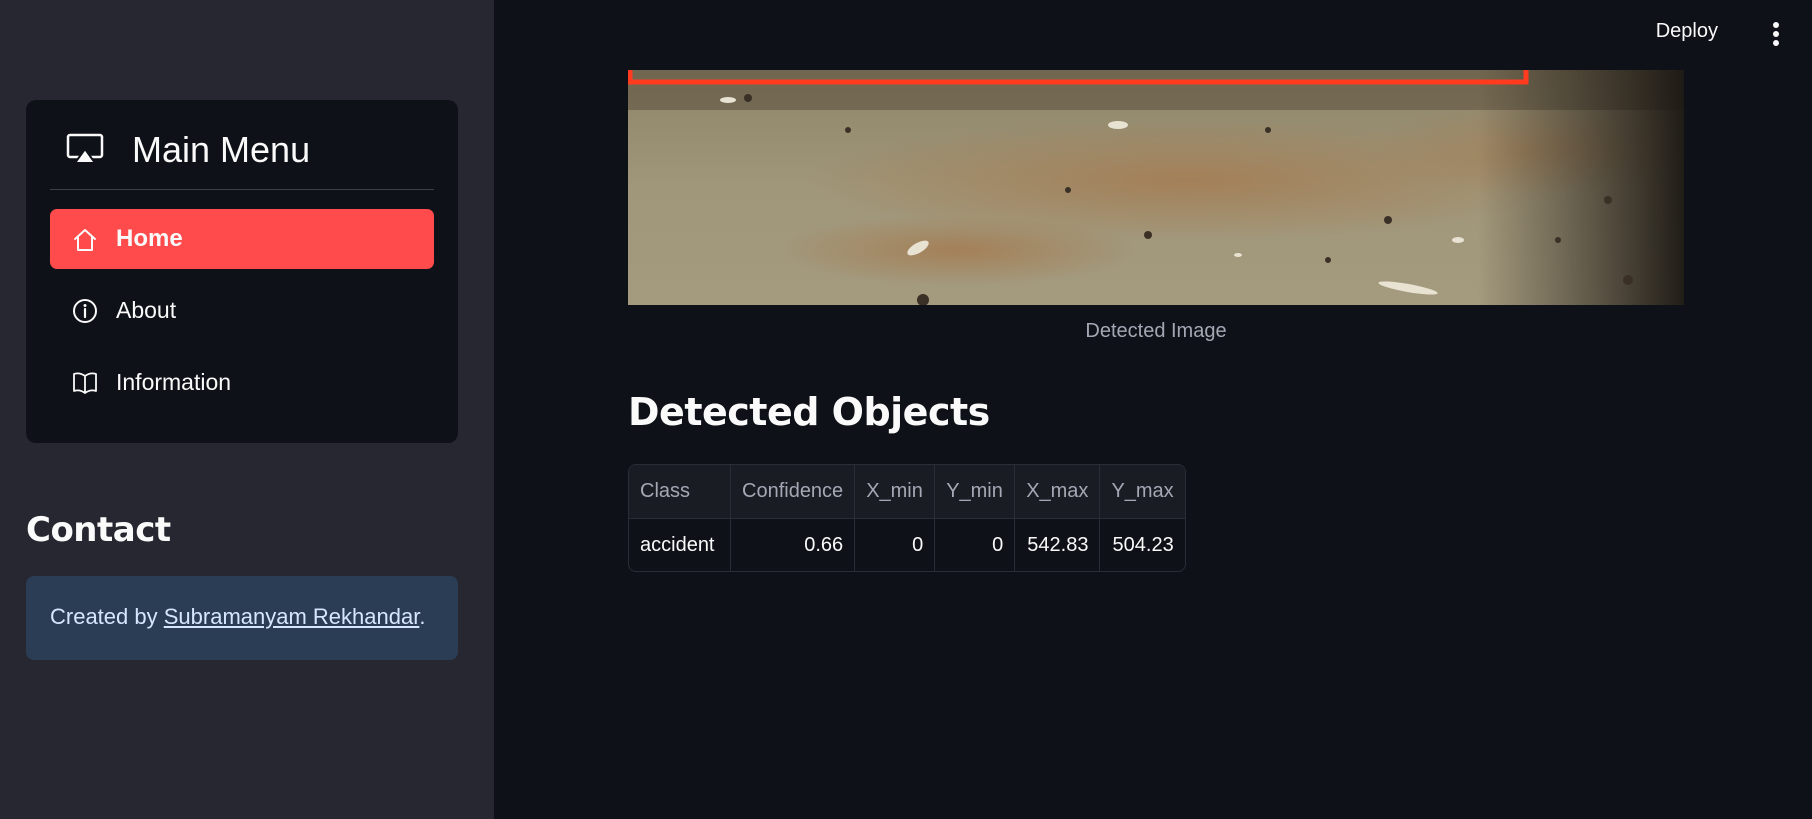  What do you see at coordinates (107, 616) in the screenshot?
I see `contact-prefix: Created by` at bounding box center [107, 616].